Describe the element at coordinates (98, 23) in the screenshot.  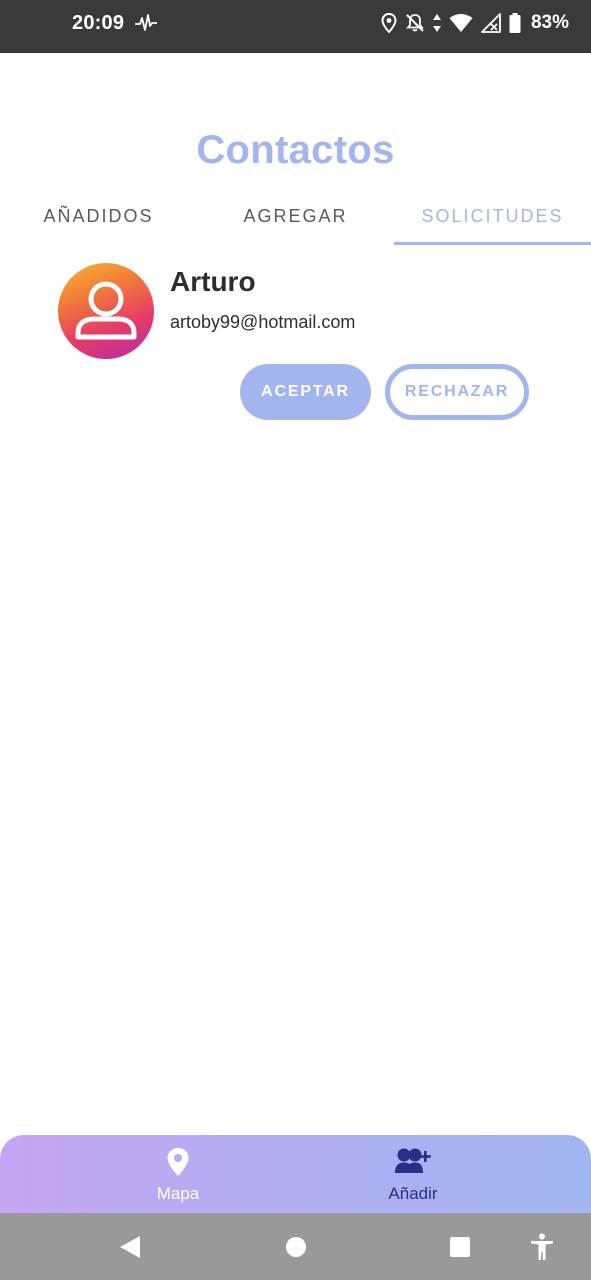
I see `status-time: 20:09` at that location.